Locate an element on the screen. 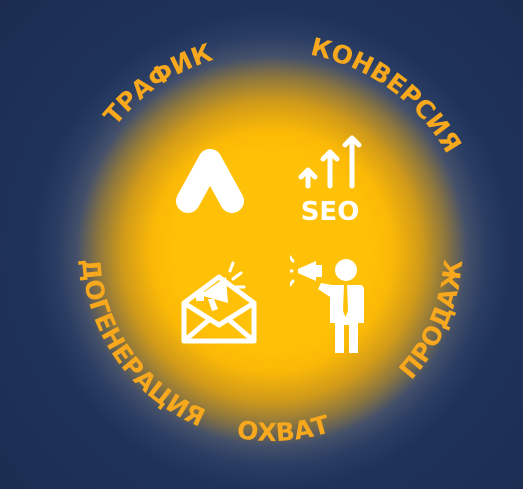  label-traffic: ТРАФИК is located at coordinates (157, 84).